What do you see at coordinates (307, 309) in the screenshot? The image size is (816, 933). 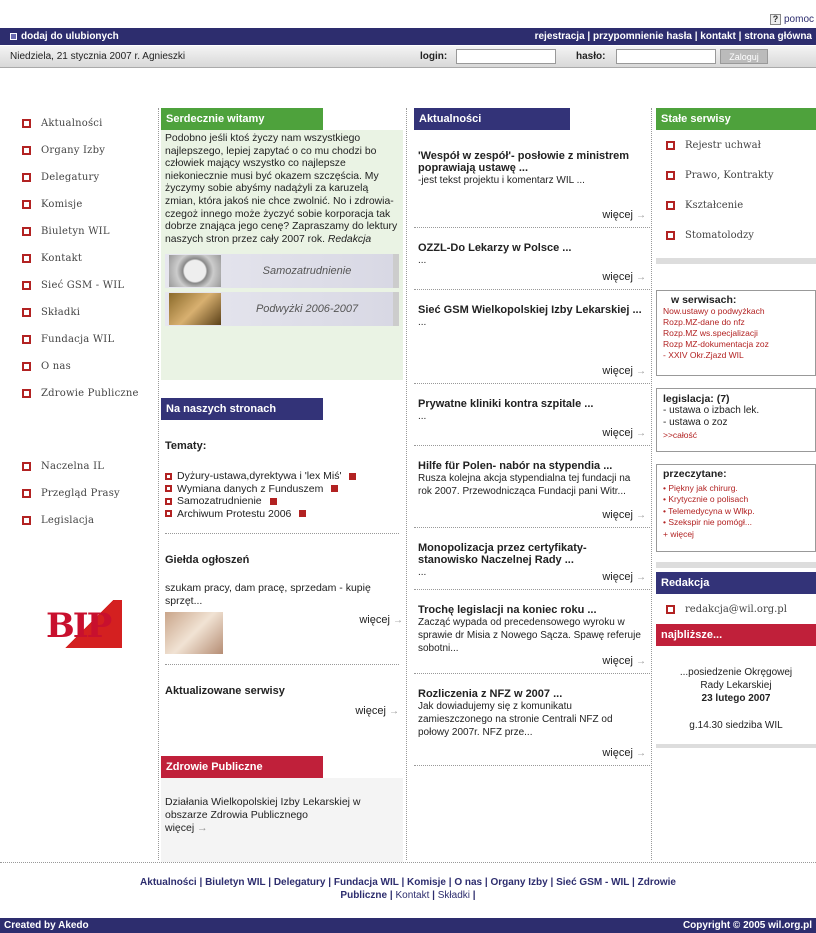 I see `banner-label: Podwyżki 2006-2007` at bounding box center [307, 309].